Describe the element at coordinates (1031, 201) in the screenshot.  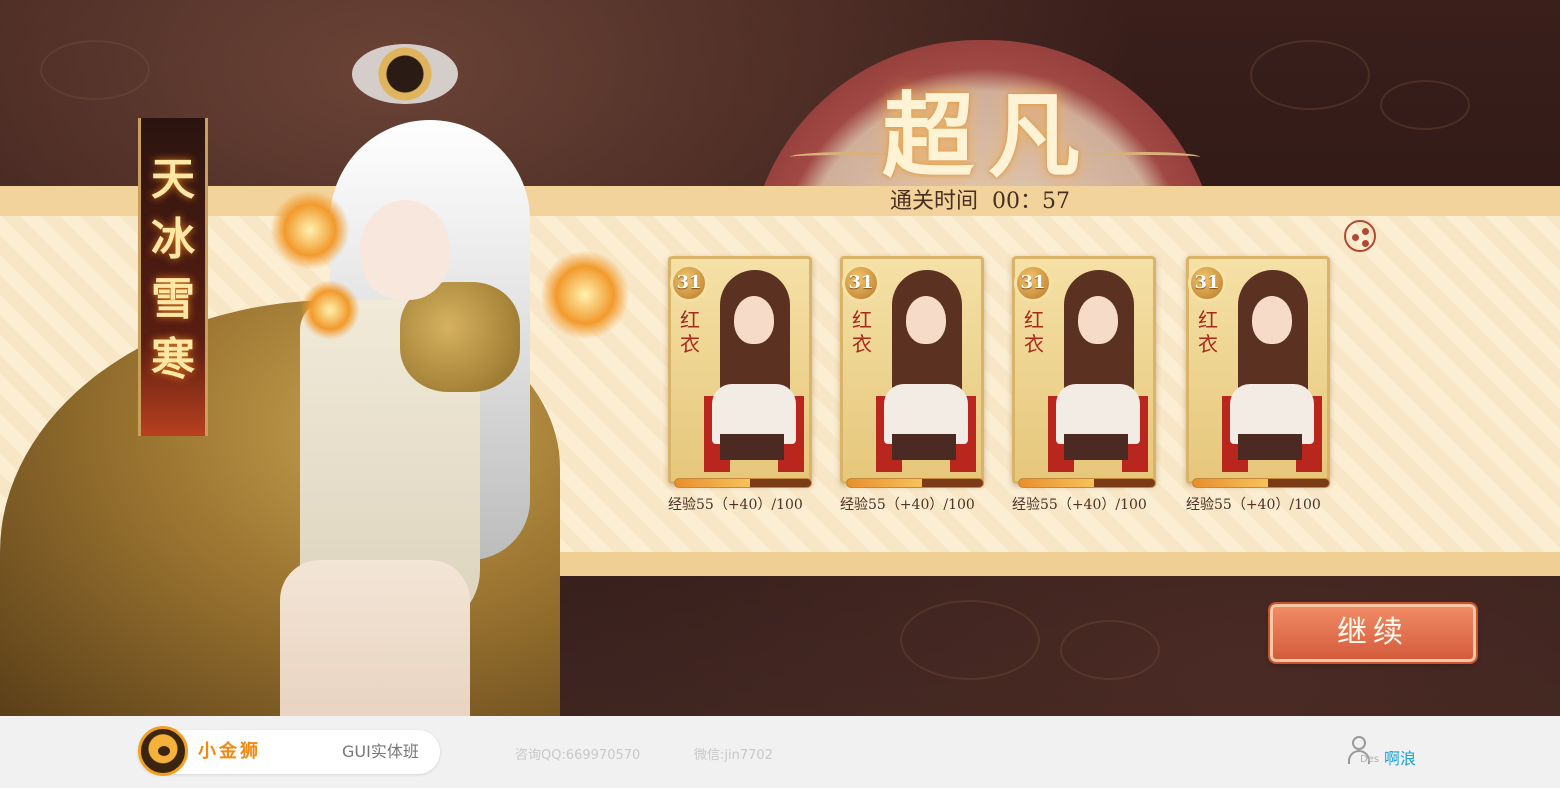
I see `clear-time-value: 00：57` at that location.